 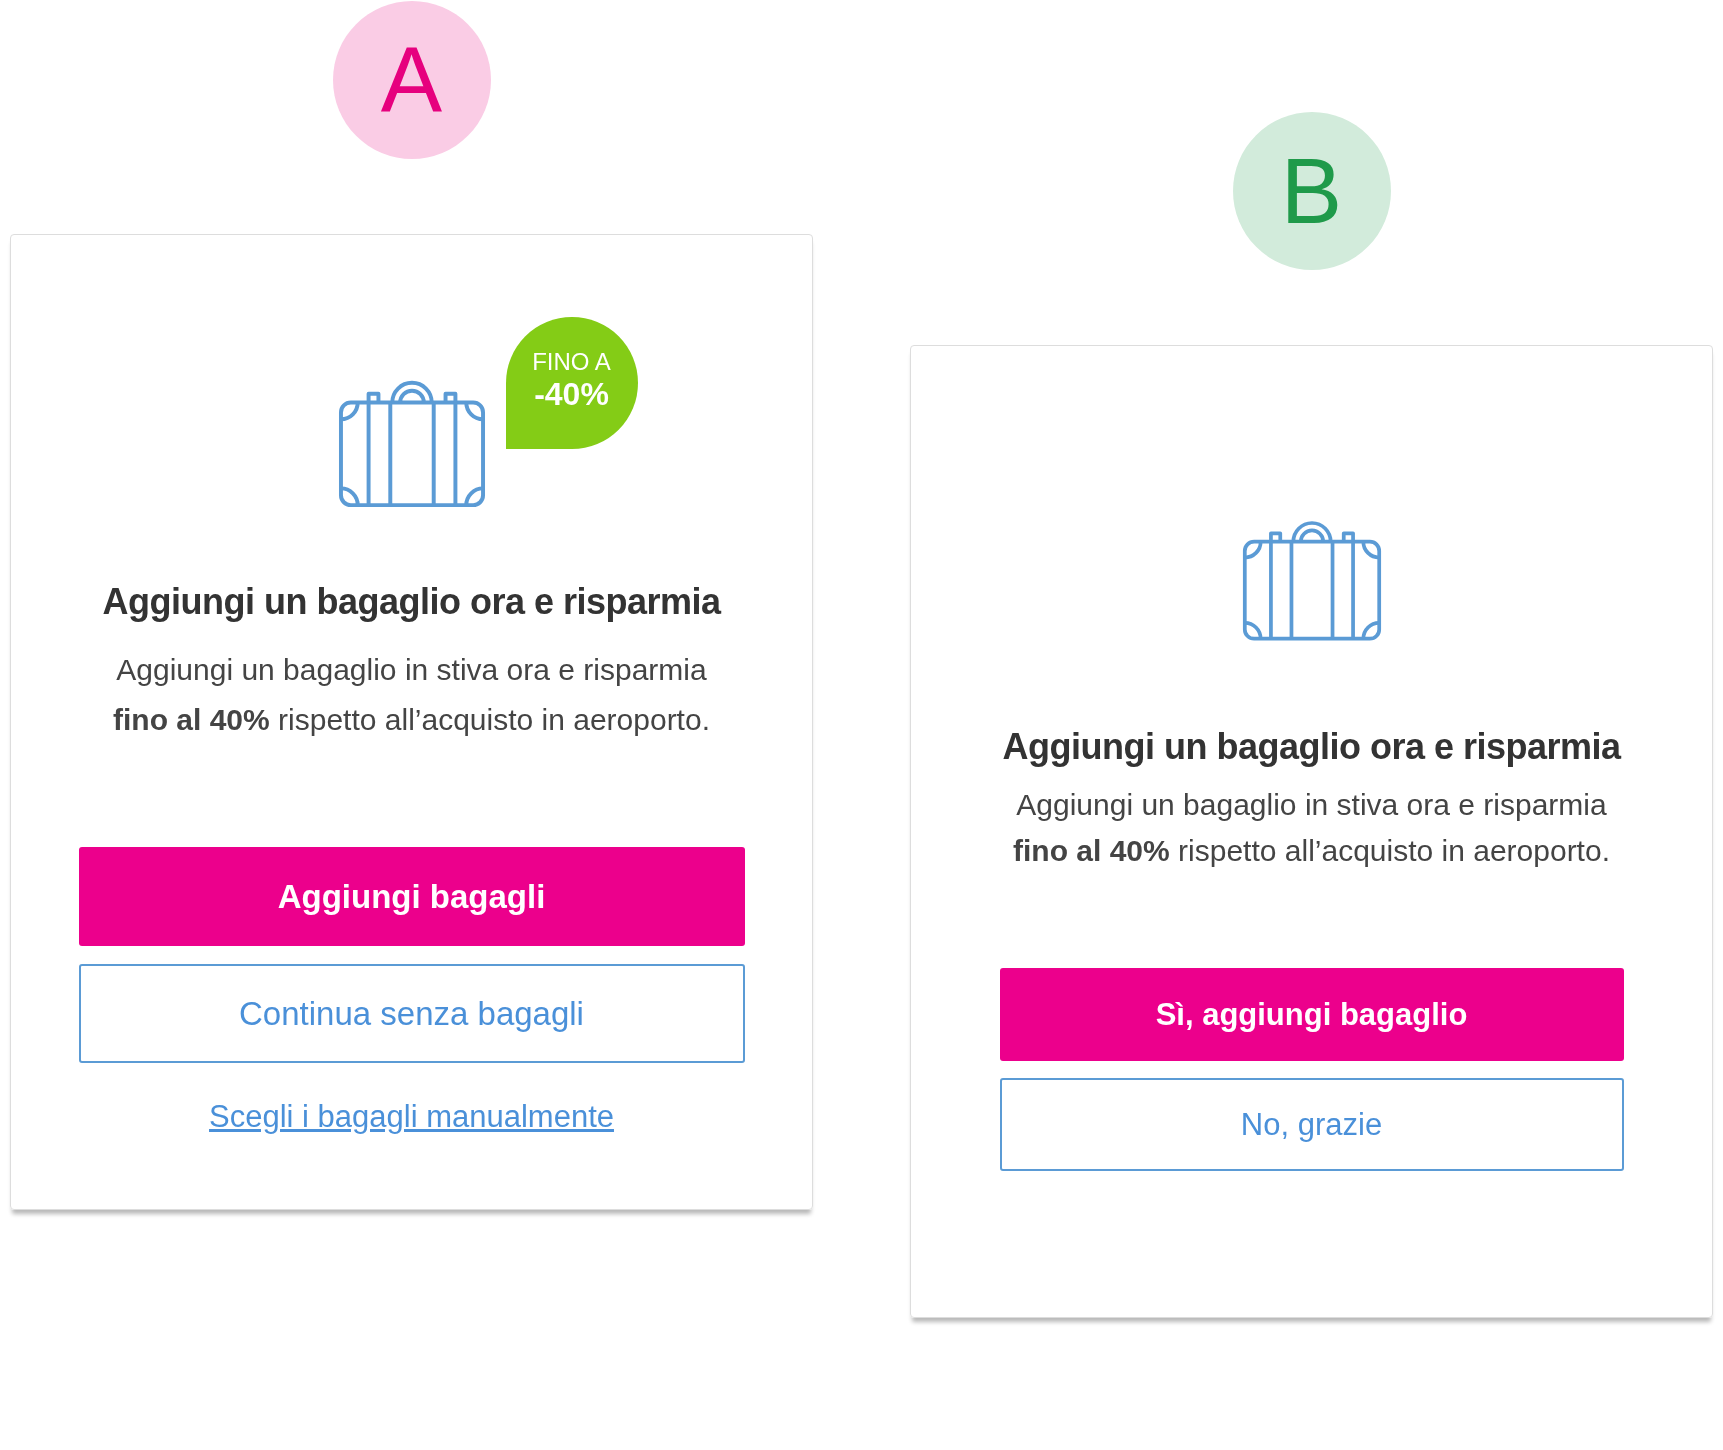 I want to click on badge-value: -40%, so click(x=571, y=394).